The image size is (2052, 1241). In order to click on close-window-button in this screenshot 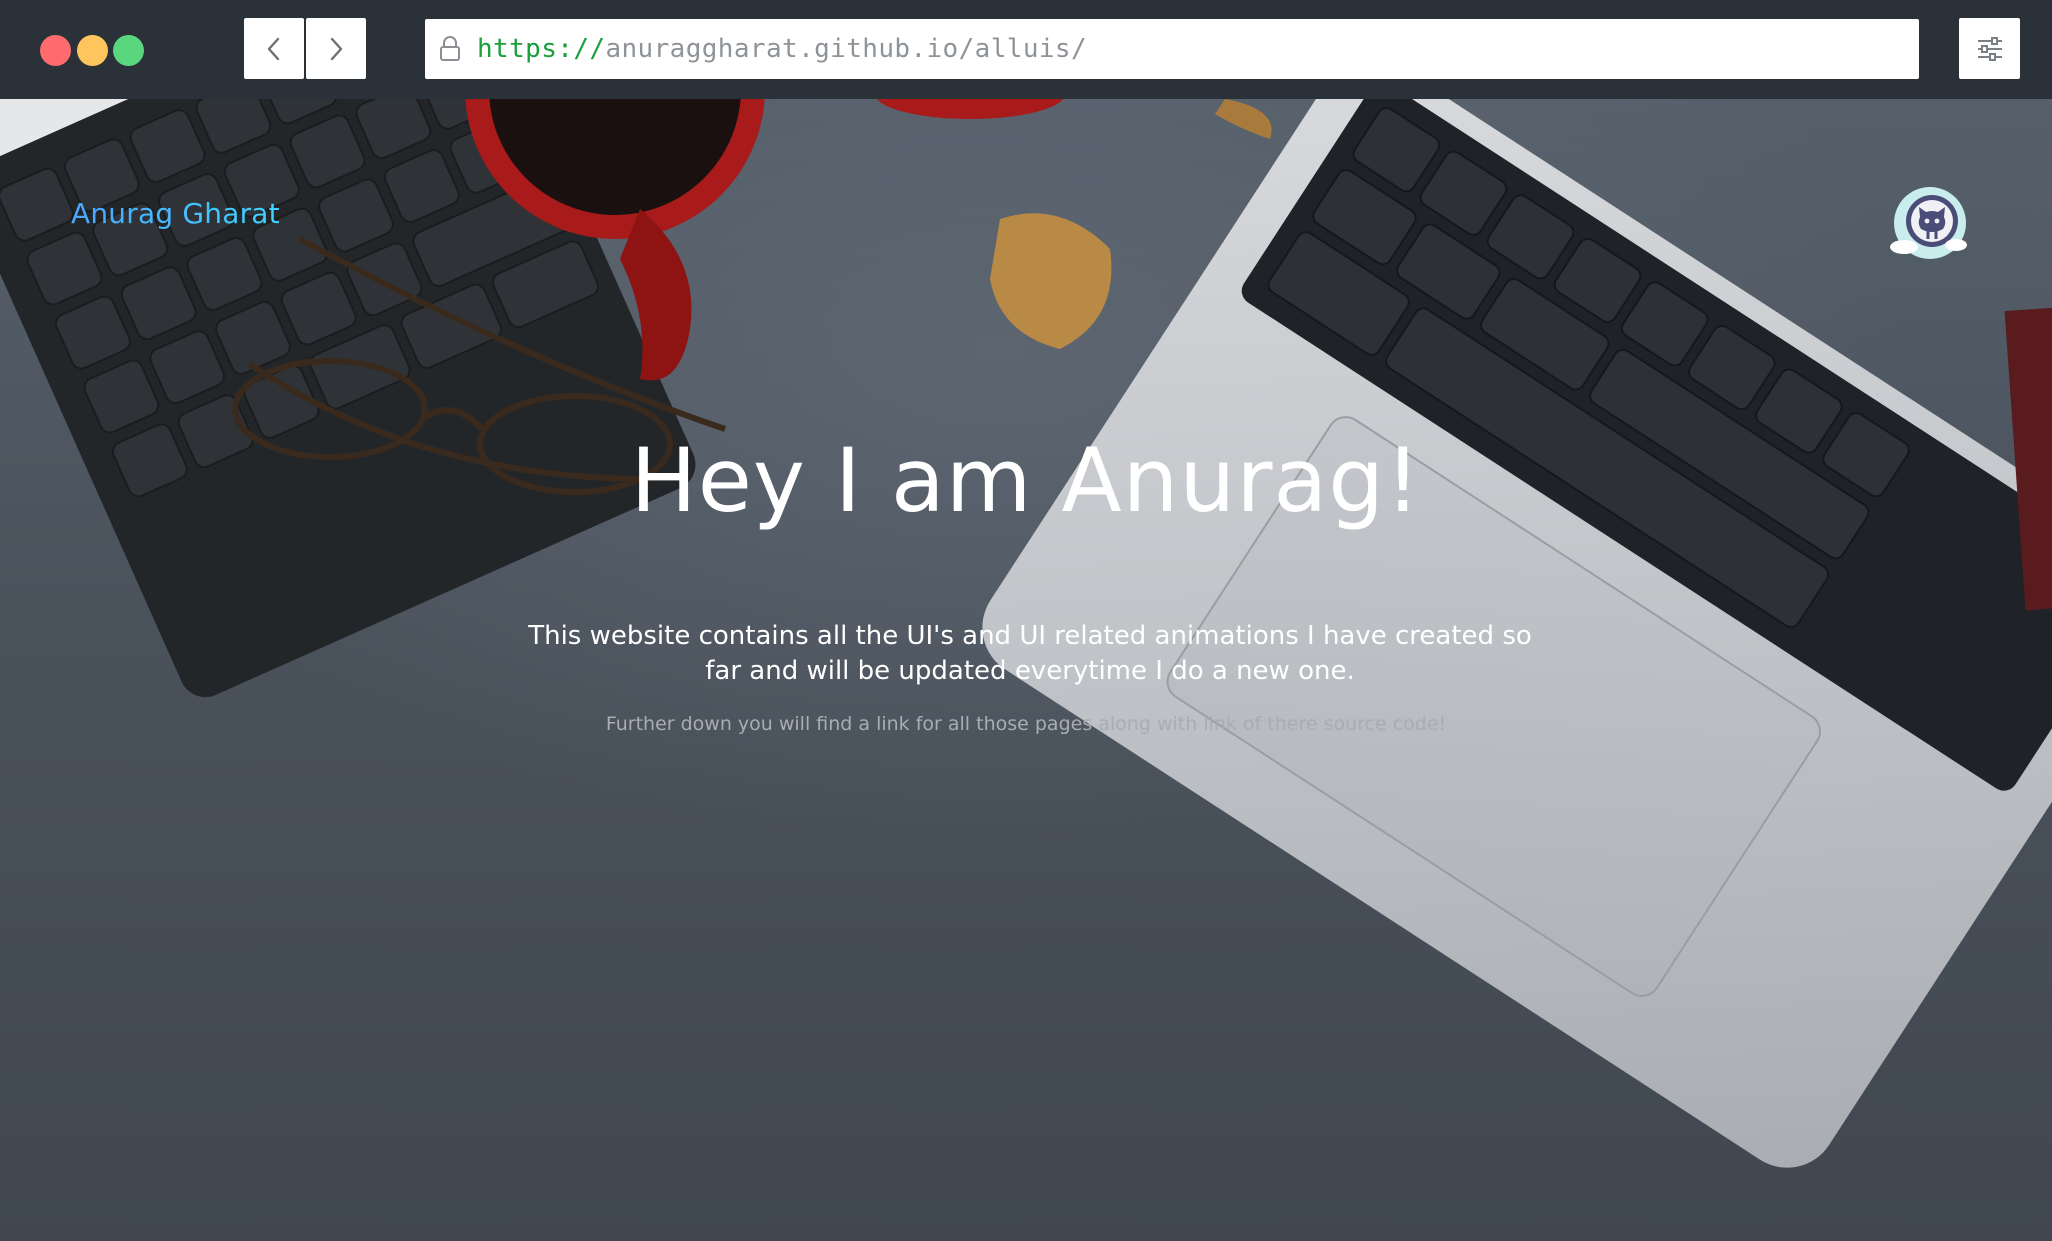, I will do `click(55, 50)`.